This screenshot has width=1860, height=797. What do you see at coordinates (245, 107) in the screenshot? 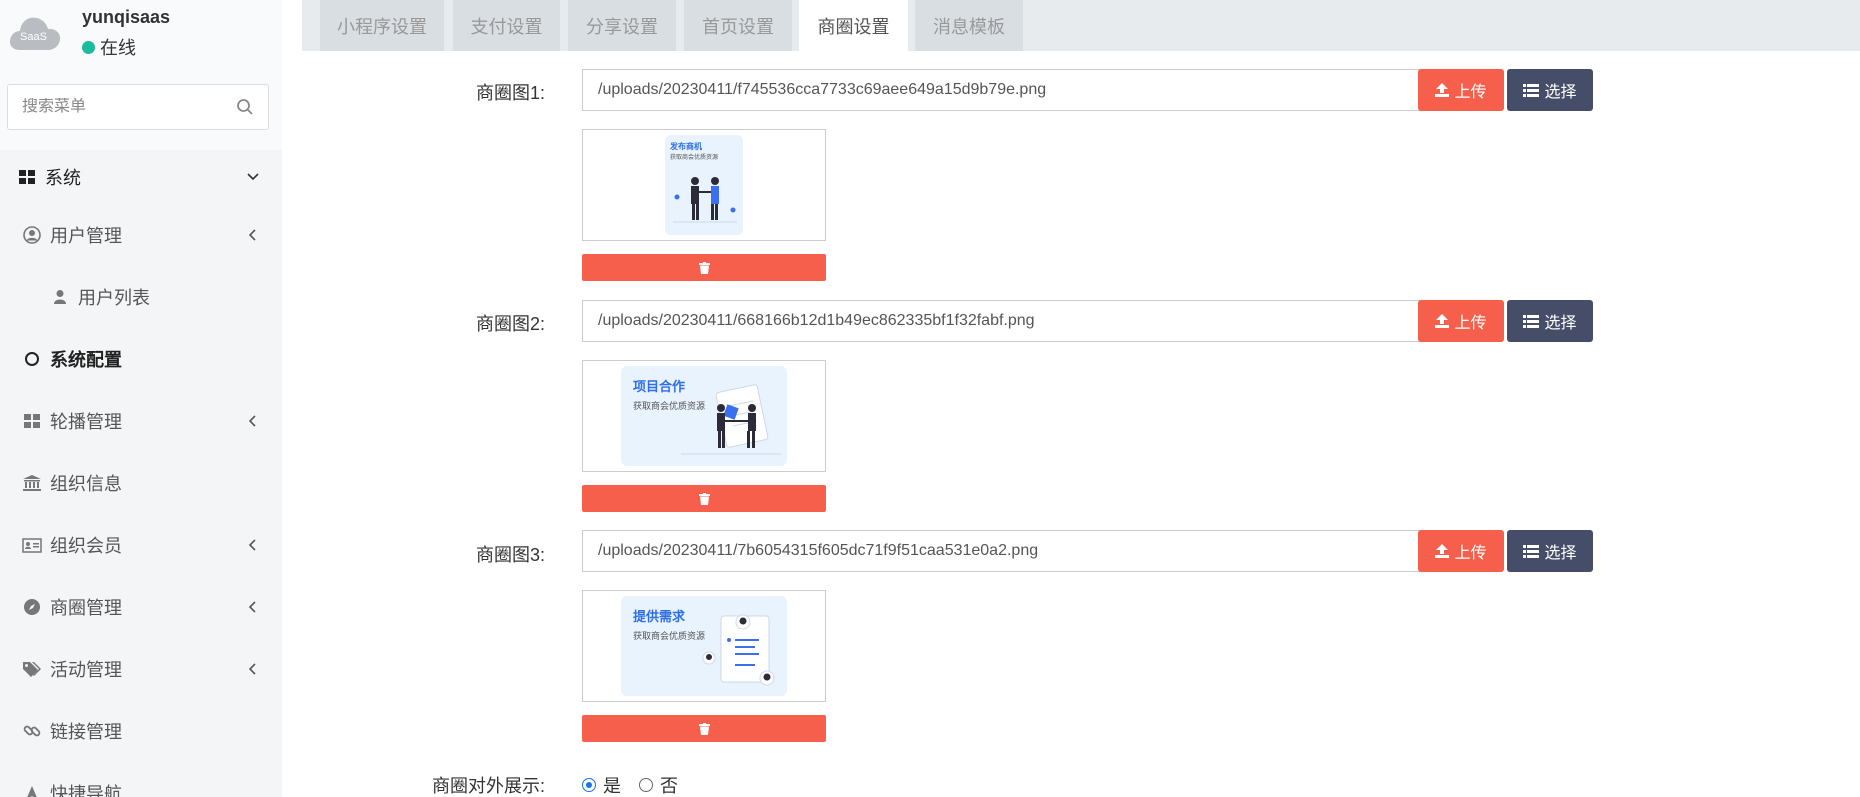
I see `search-icon` at bounding box center [245, 107].